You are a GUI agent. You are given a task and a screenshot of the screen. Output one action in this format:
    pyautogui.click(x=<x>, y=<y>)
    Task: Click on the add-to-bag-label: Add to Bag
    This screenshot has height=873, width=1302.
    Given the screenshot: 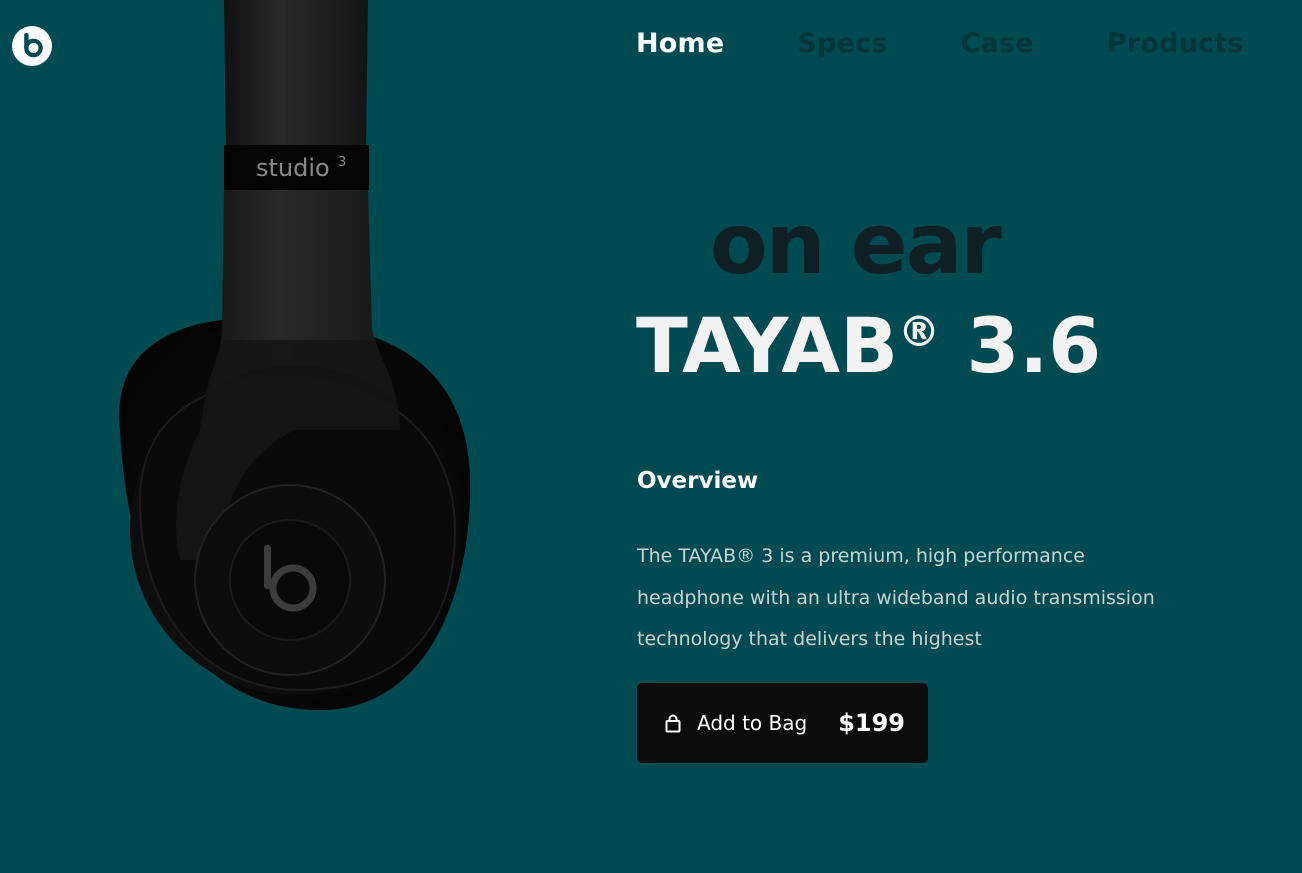 What is the action you would take?
    pyautogui.click(x=752, y=723)
    